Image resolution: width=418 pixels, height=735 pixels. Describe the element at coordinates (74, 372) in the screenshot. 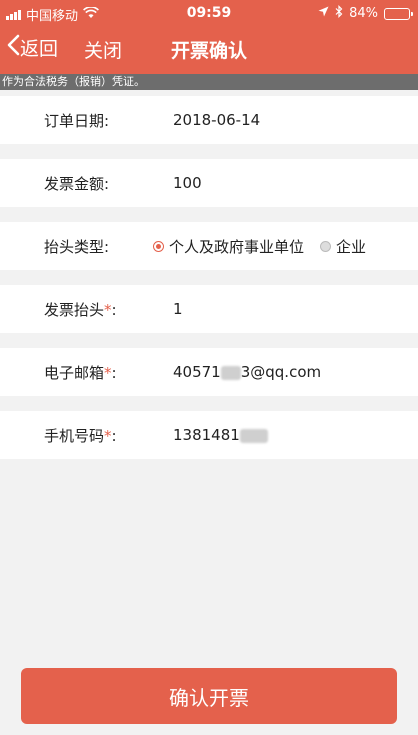

I see `email-label-text: 电子邮箱` at that location.